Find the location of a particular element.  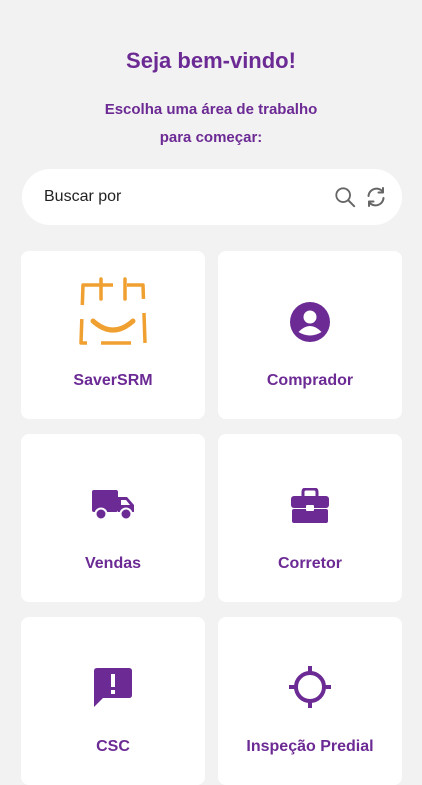

truck-icon is located at coordinates (113, 505).